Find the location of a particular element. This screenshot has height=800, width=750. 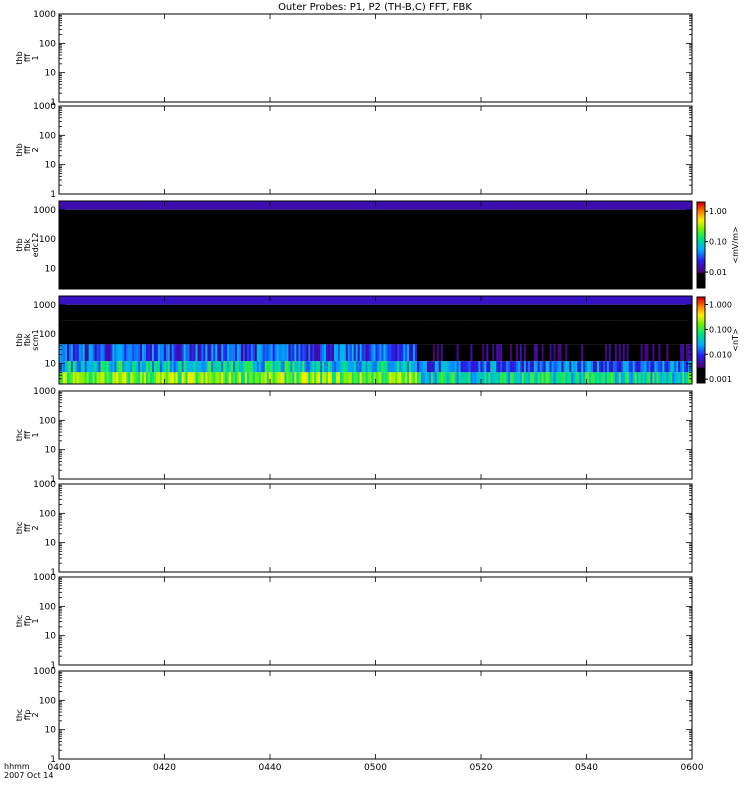

panel-thc-ffp-1: 1 10 100 1000 thc ffp 1 is located at coordinates (354, 622).